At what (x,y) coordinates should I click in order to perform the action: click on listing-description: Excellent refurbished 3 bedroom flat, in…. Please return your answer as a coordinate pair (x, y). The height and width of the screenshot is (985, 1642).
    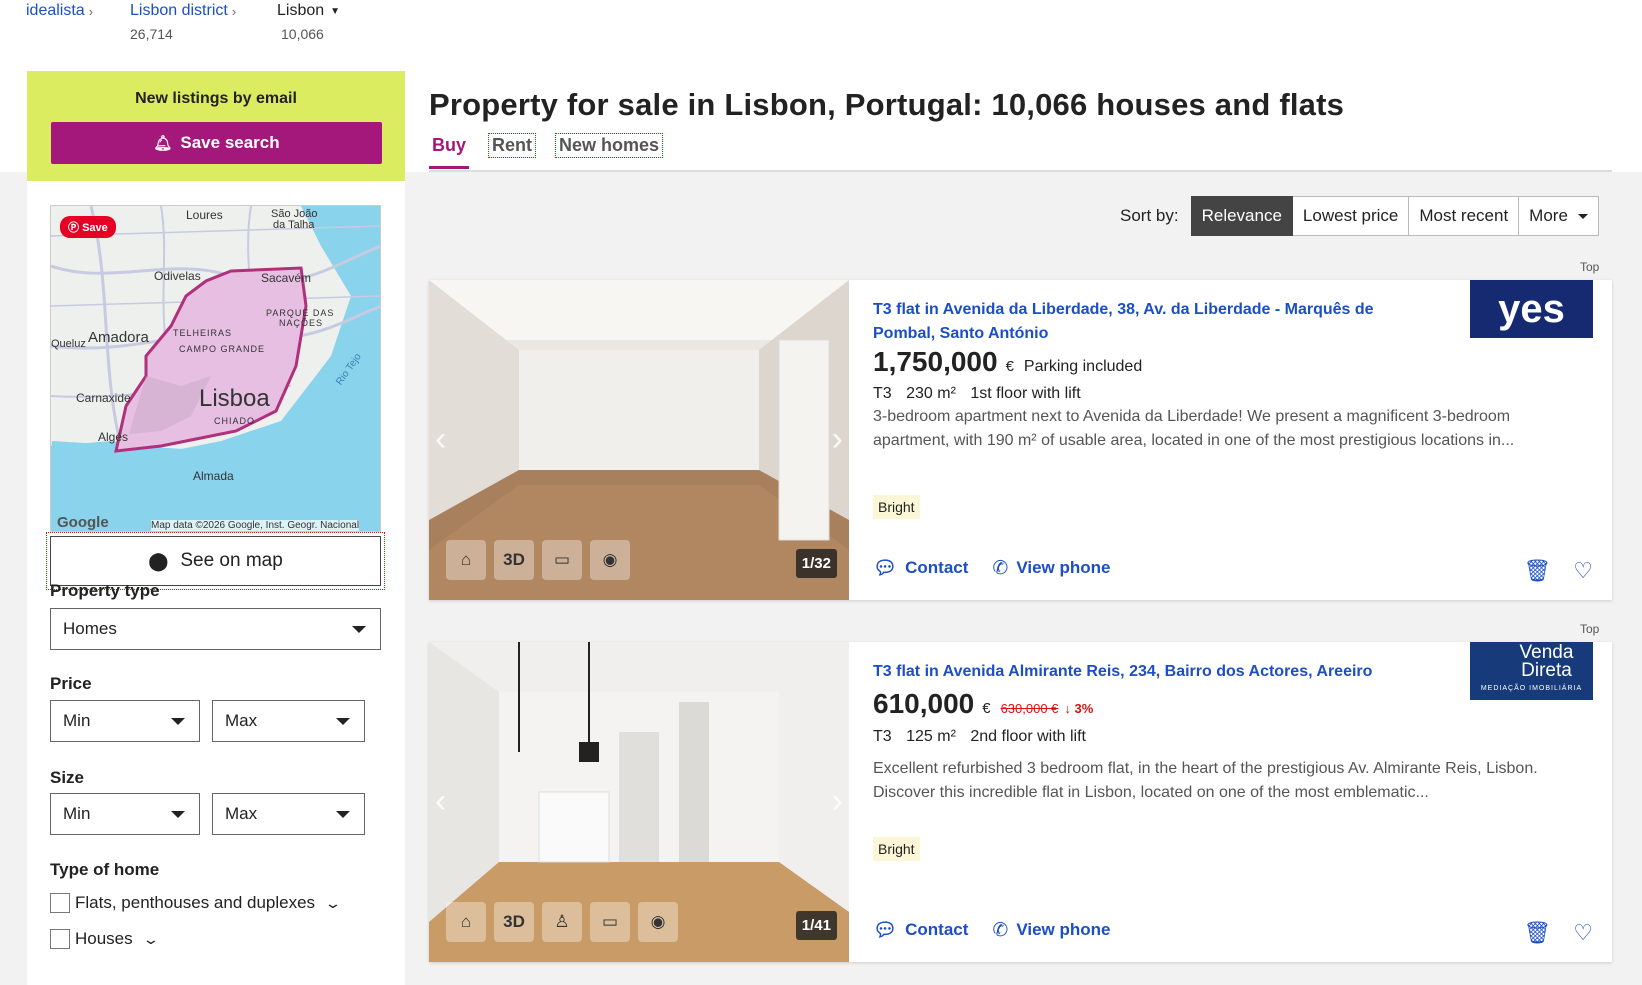
    Looking at the image, I should click on (1223, 781).